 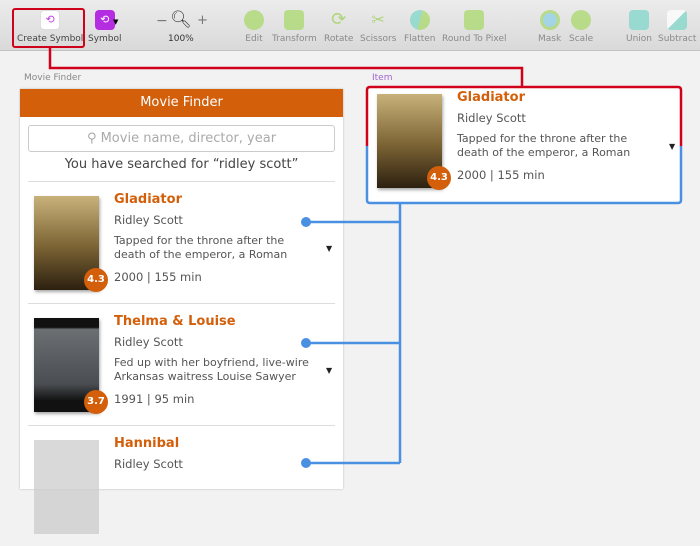 What do you see at coordinates (286, 67) in the screenshot?
I see `symbol-link-line` at bounding box center [286, 67].